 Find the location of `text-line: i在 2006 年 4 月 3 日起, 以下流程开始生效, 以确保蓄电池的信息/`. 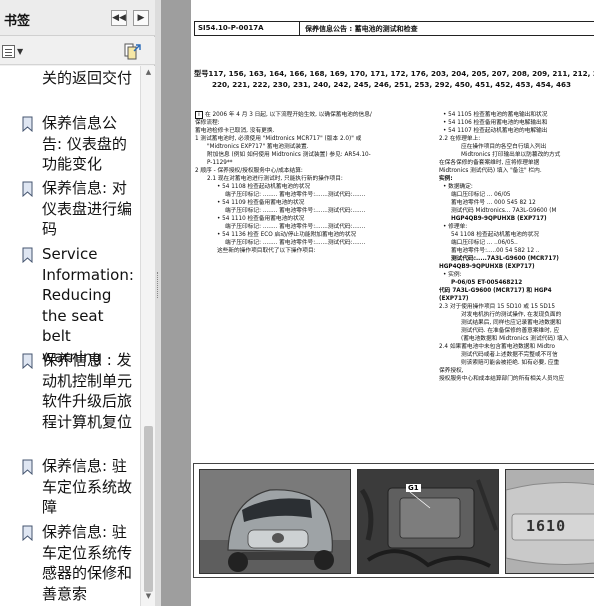

text-line: i在 2006 年 4 月 3 日起, 以下流程开始生效, 以确保蓄电池的信息/ is located at coordinates (310, 115).